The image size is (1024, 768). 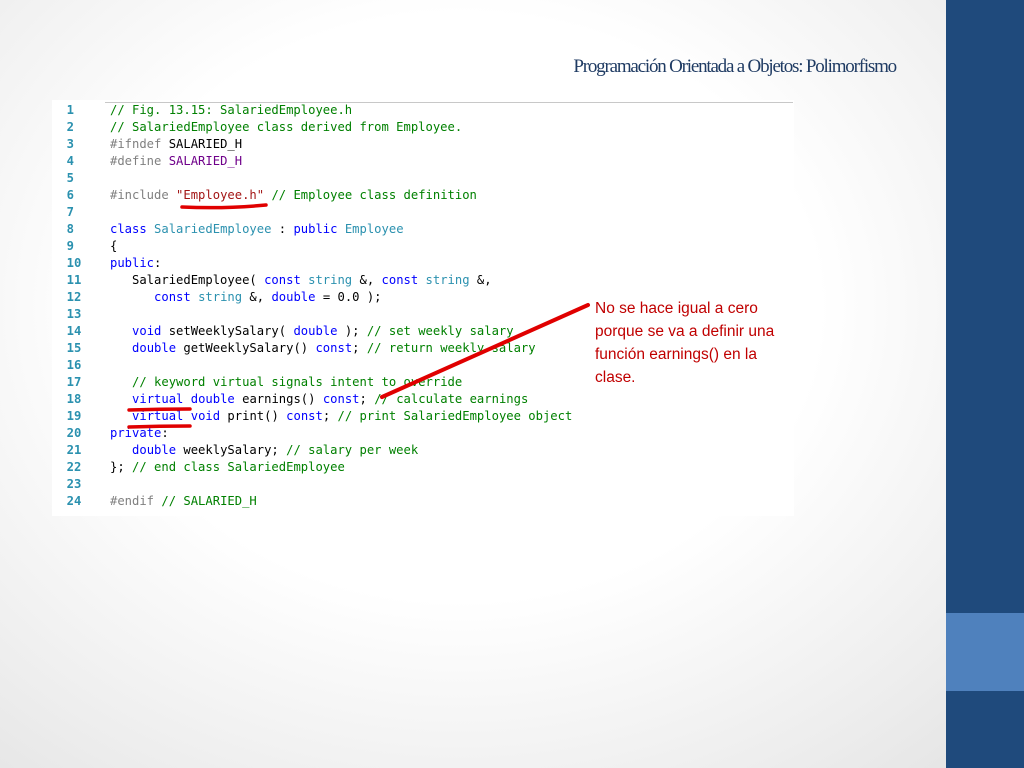 I want to click on annotation-arrow-line, so click(x=485, y=351).